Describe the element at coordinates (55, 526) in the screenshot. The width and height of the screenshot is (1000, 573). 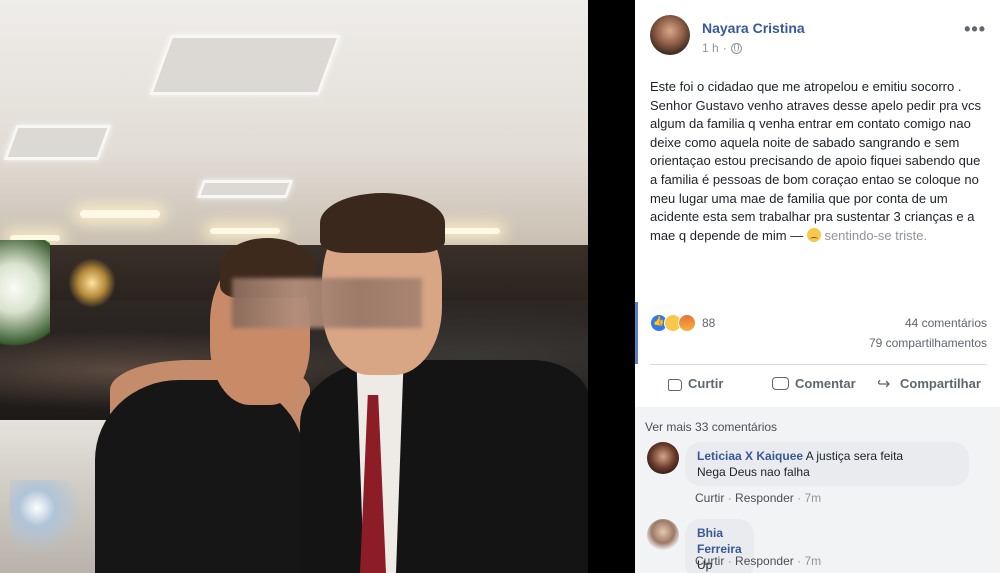
I see `glasses` at that location.